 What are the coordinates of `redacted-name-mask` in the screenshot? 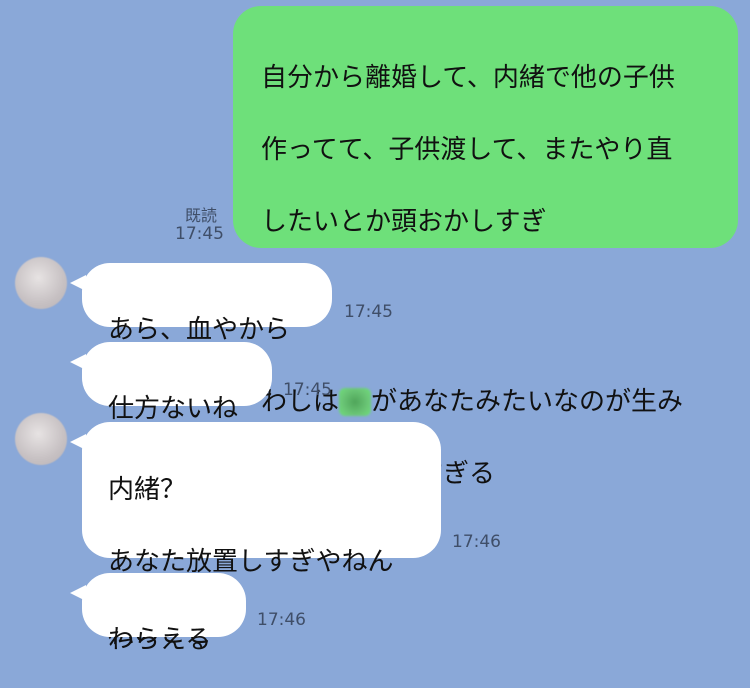 It's located at (355, 402).